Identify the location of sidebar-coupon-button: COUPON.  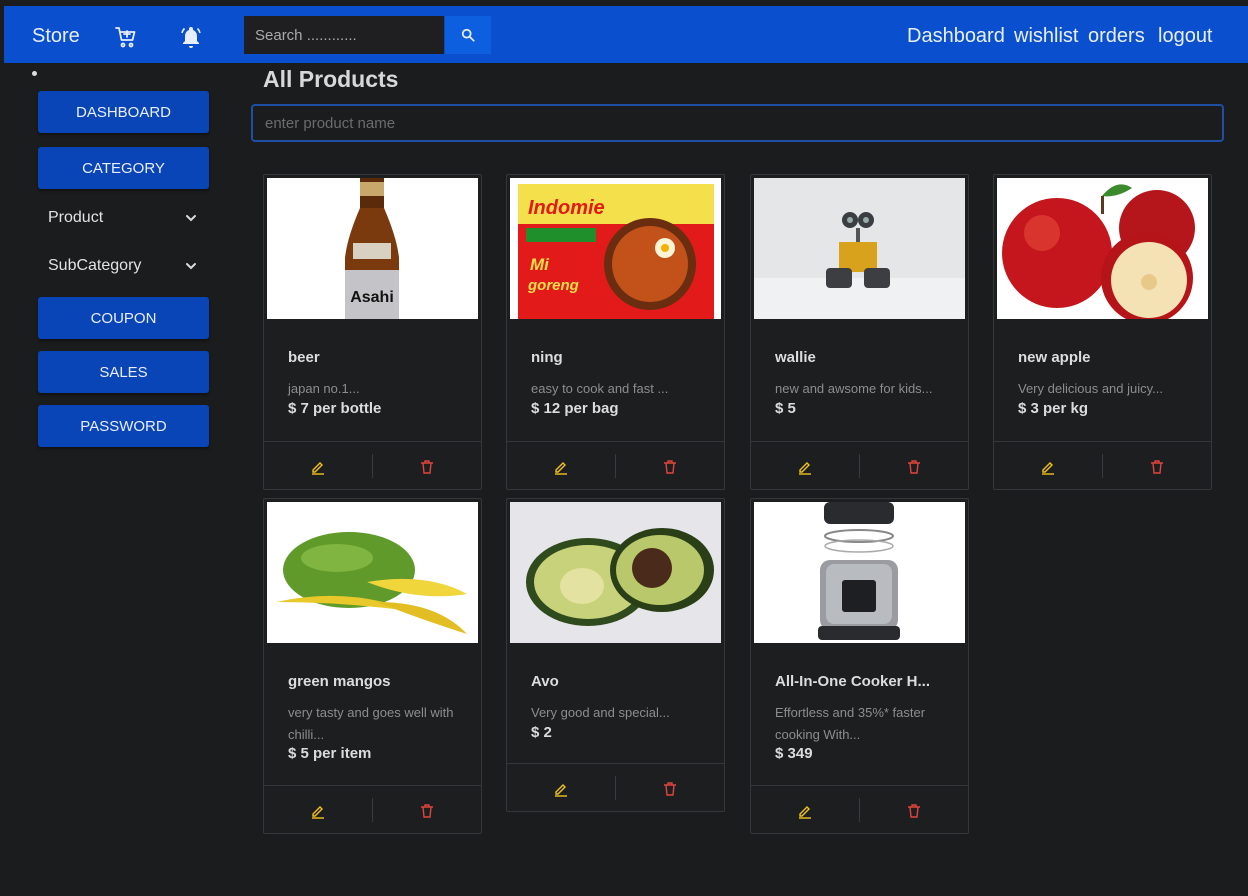
(123, 318).